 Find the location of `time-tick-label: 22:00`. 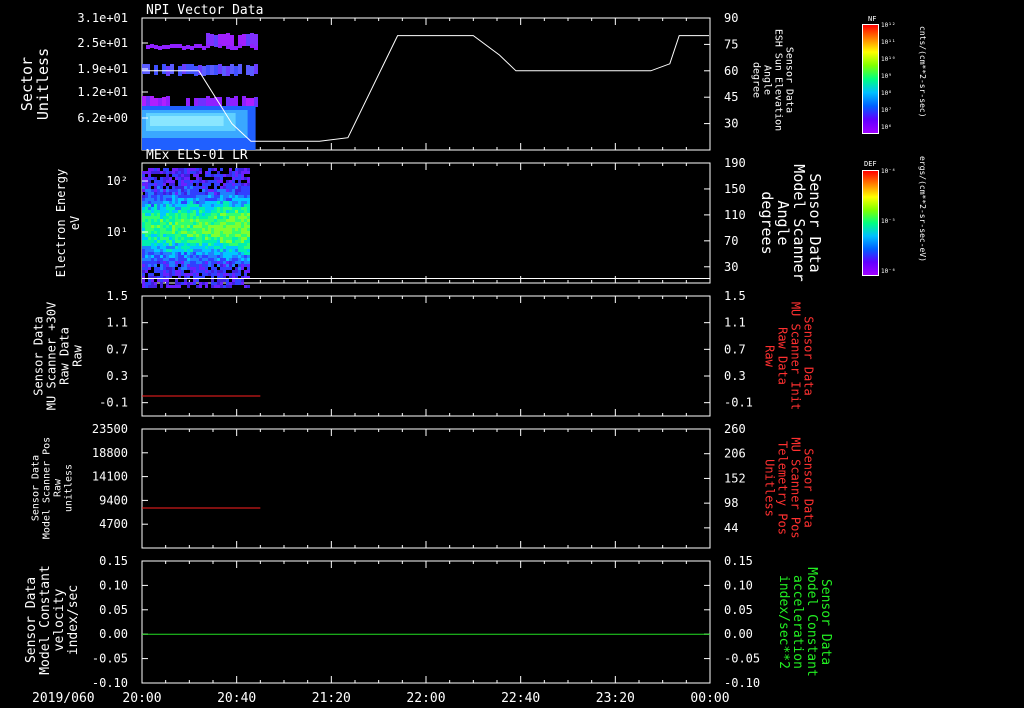

time-tick-label: 22:00 is located at coordinates (425, 698).